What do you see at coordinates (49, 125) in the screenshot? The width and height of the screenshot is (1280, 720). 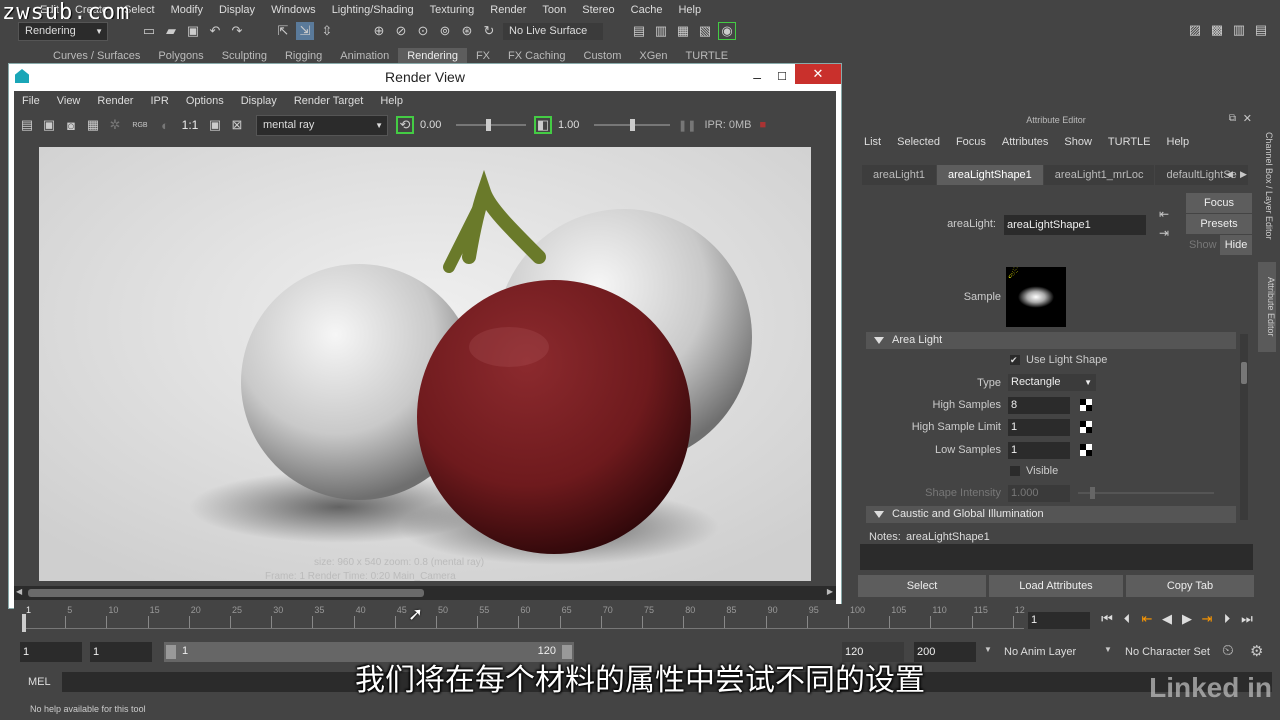 I see `render-region-icon: ▣` at bounding box center [49, 125].